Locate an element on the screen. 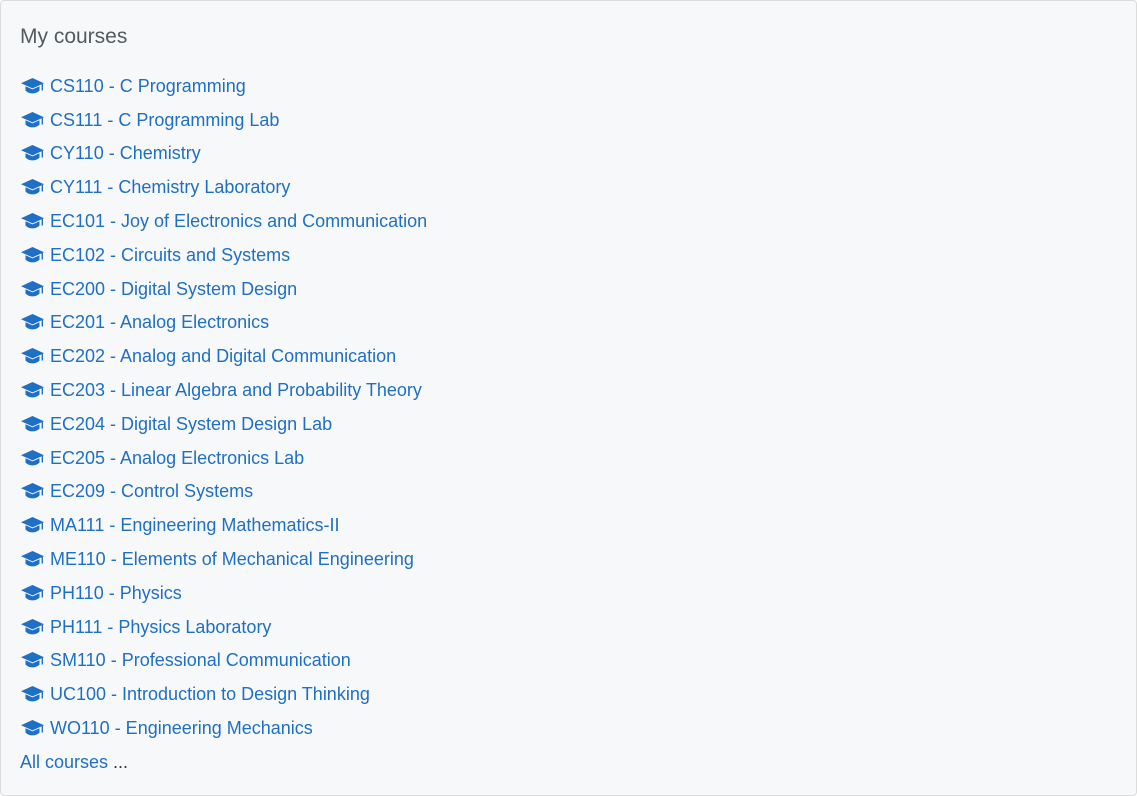 The height and width of the screenshot is (796, 1137). course-link: SM110 - Professional Communication is located at coordinates (223, 661).